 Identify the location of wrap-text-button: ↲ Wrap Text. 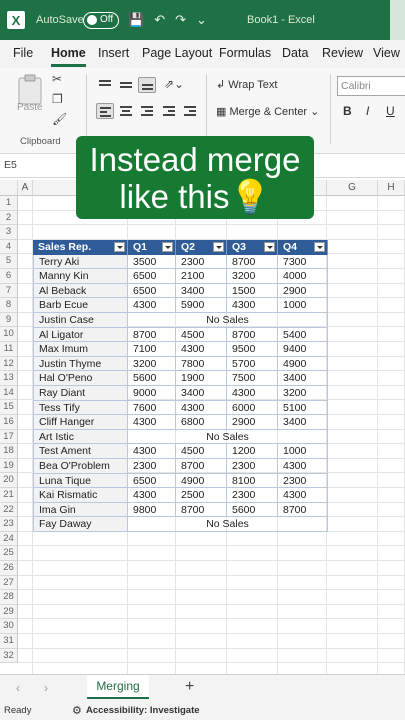
(246, 84).